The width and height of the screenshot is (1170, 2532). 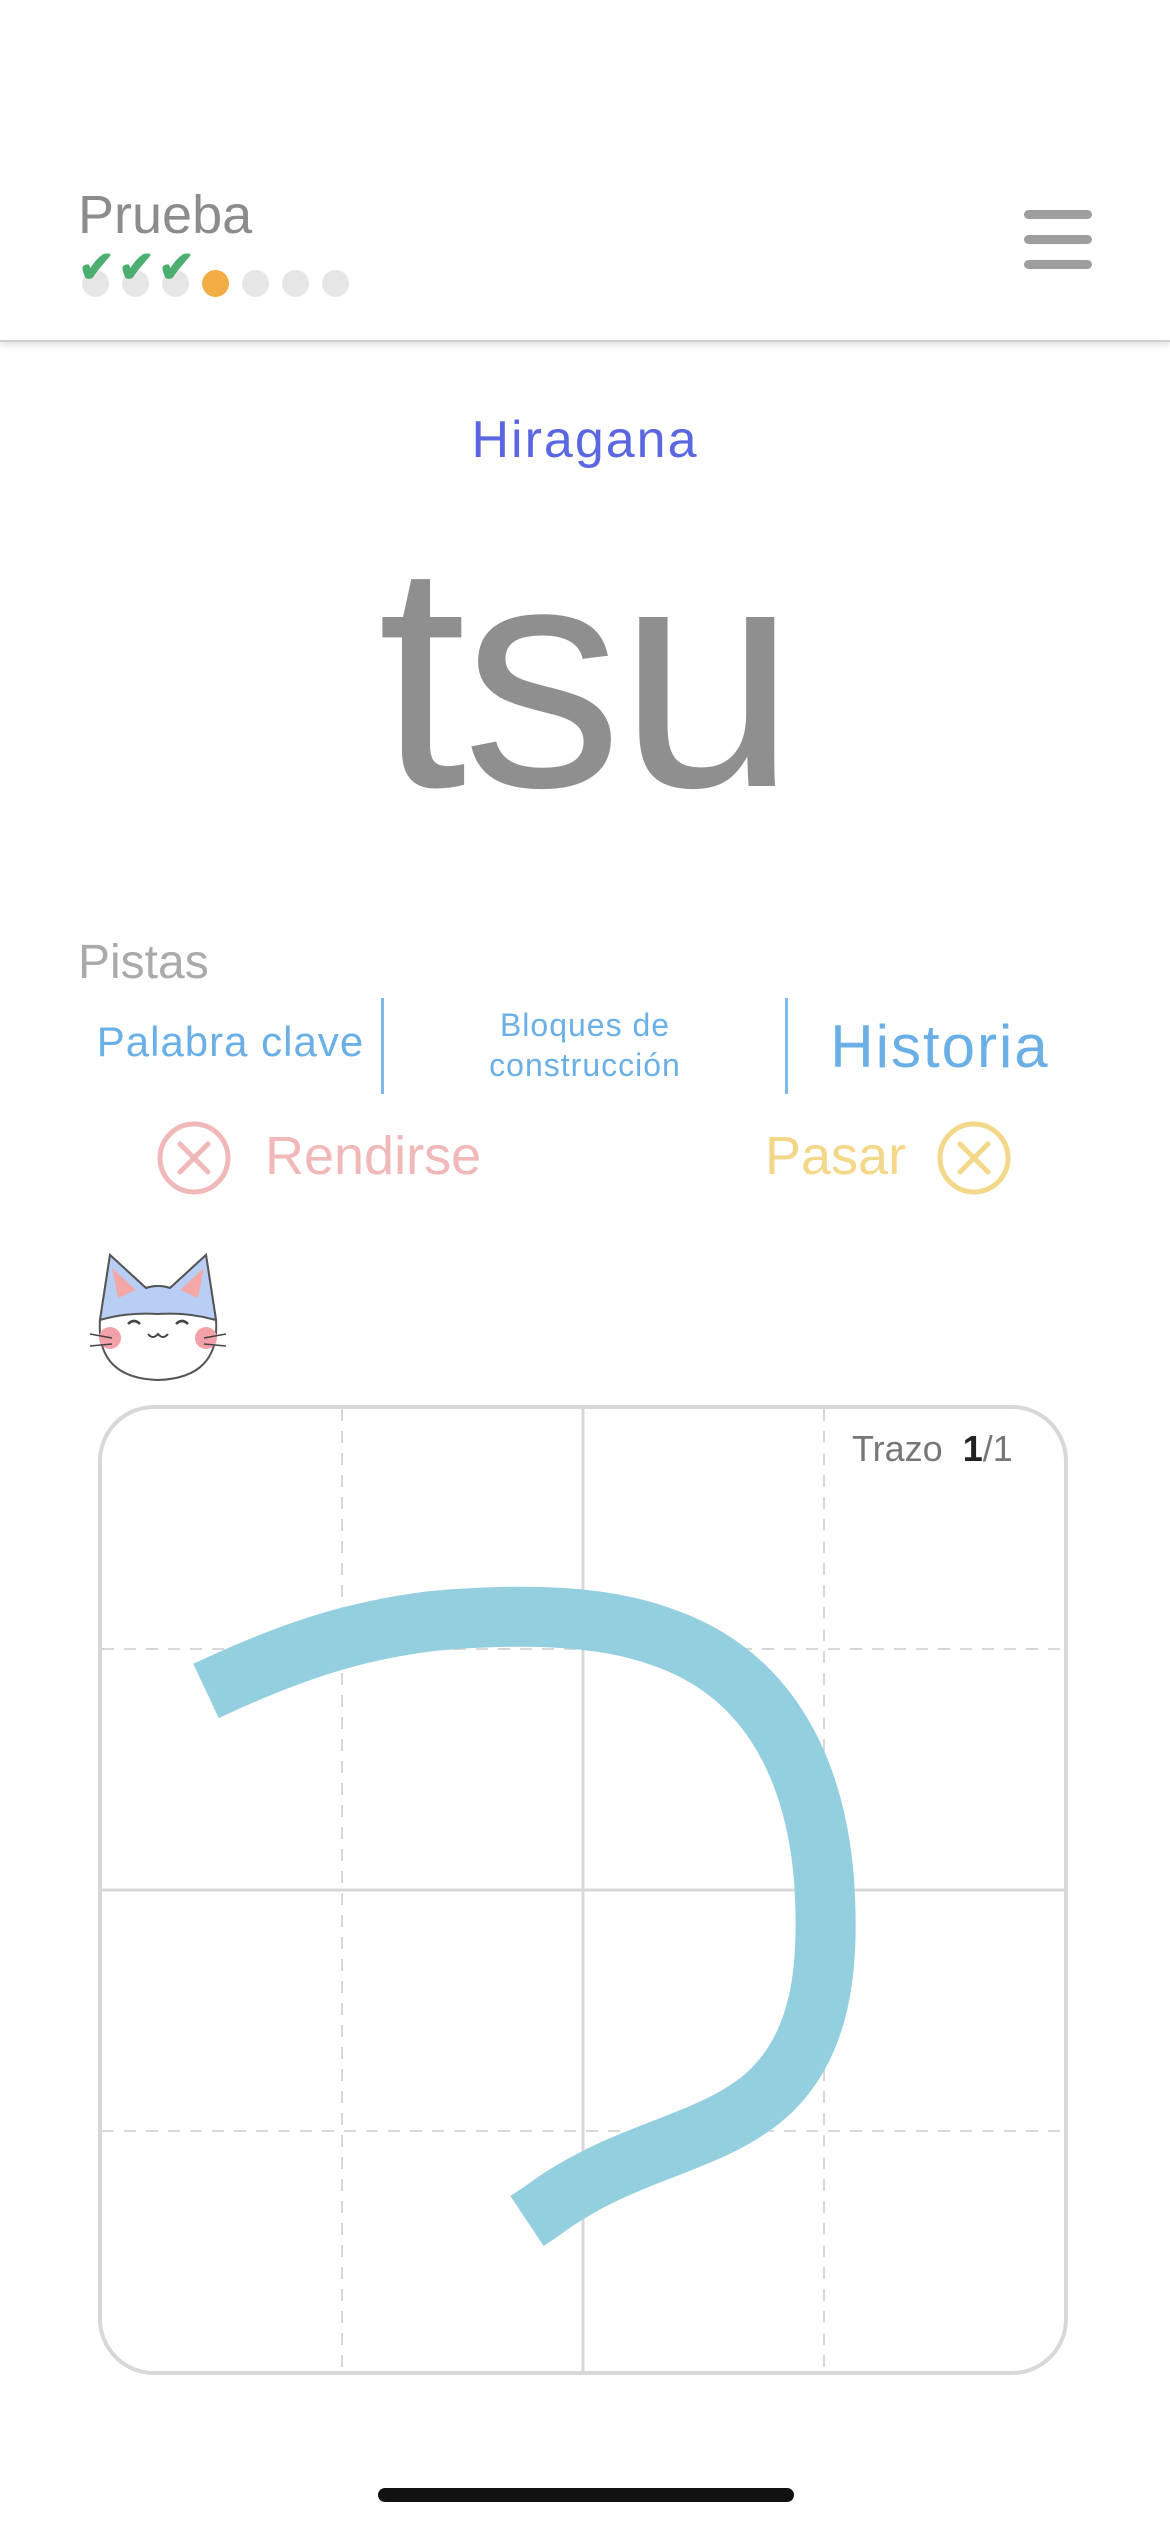 I want to click on hint-building-blocks-line2: construcción, so click(x=585, y=1065).